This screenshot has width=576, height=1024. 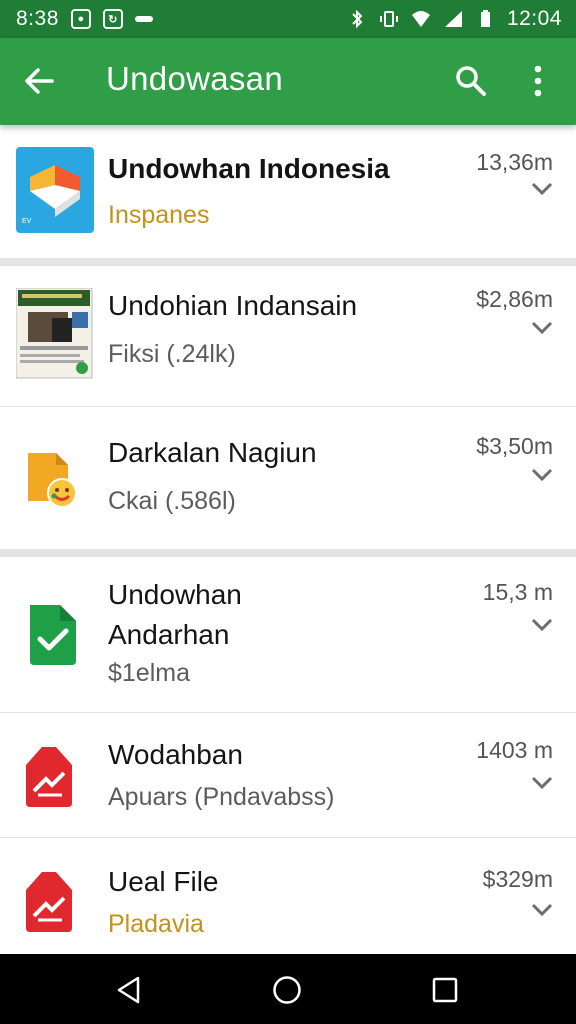 What do you see at coordinates (517, 592) in the screenshot?
I see `item-meta: 15,3 m` at bounding box center [517, 592].